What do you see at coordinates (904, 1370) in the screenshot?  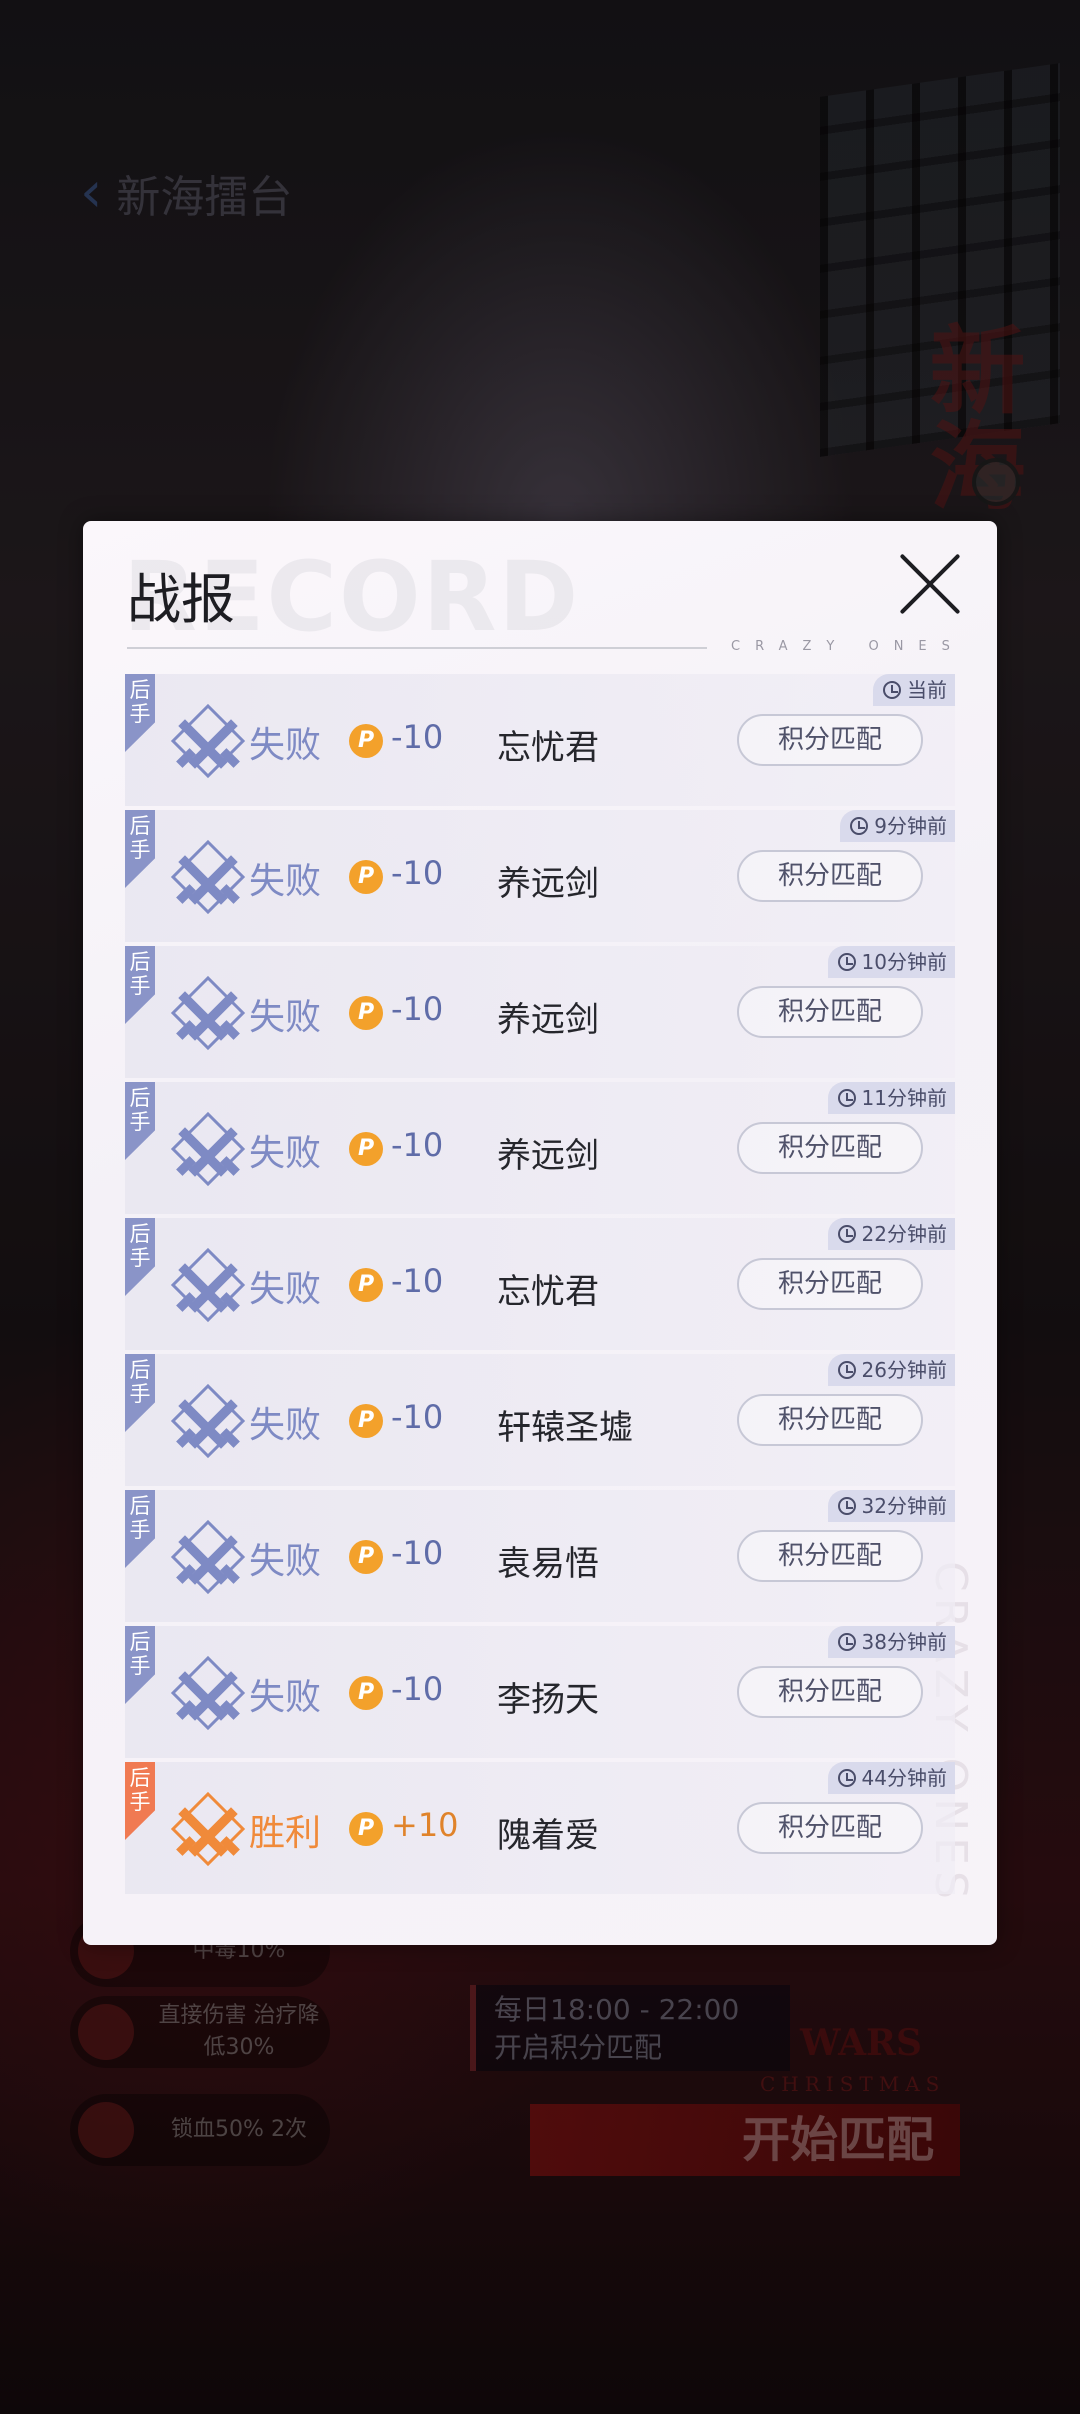 I see `time-label: 26分钟前` at bounding box center [904, 1370].